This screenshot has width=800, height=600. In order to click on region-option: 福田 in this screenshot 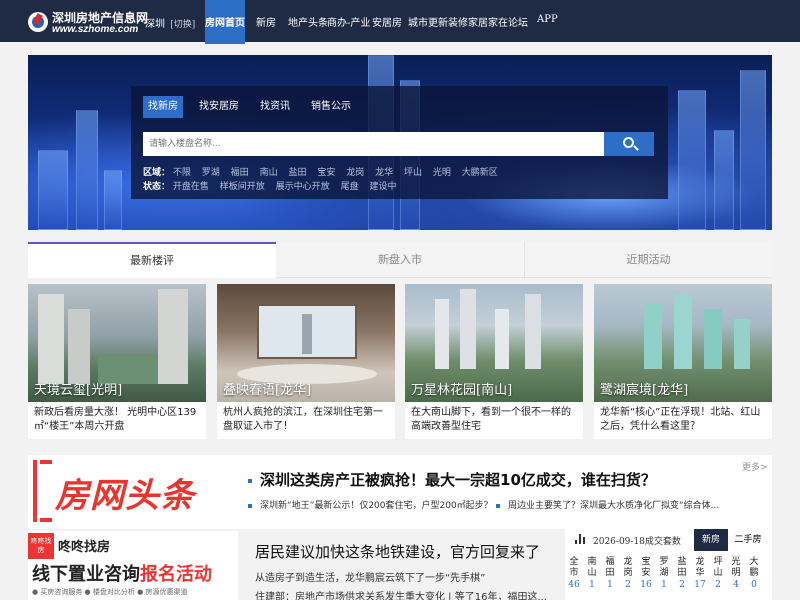, I will do `click(240, 173)`.